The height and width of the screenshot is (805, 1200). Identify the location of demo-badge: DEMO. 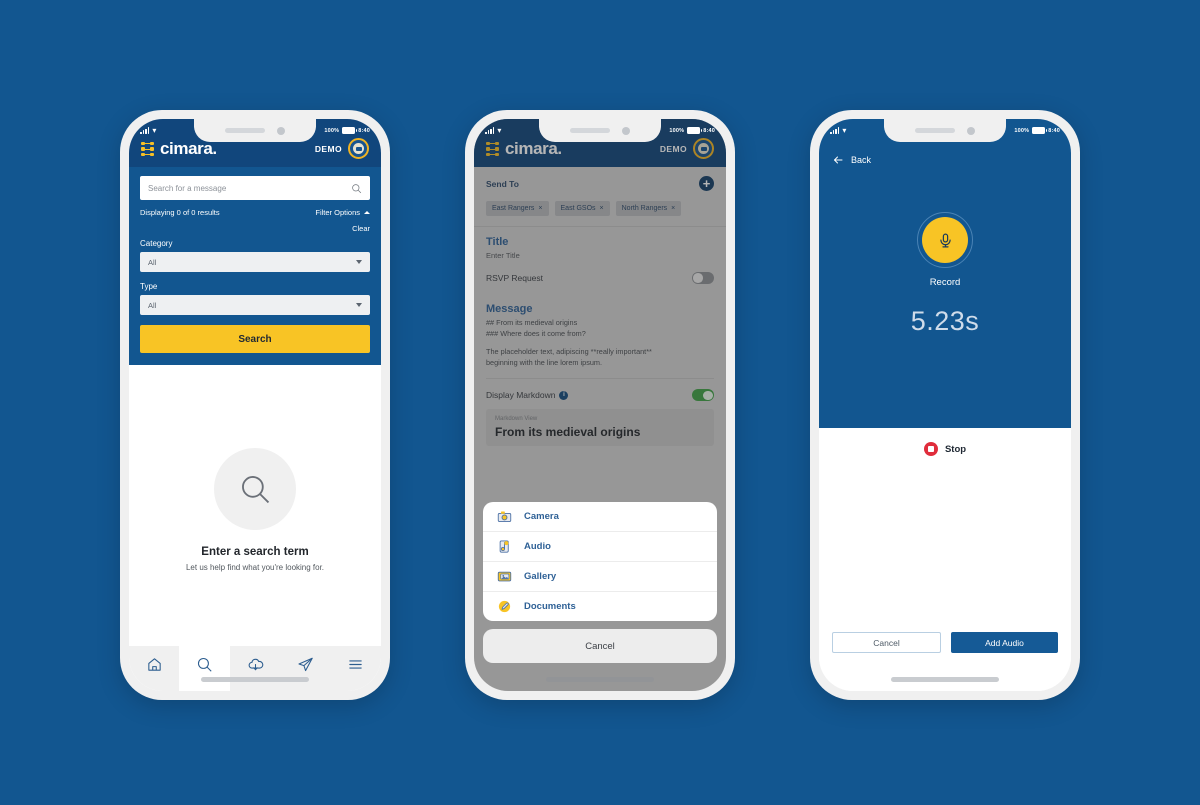
(328, 148).